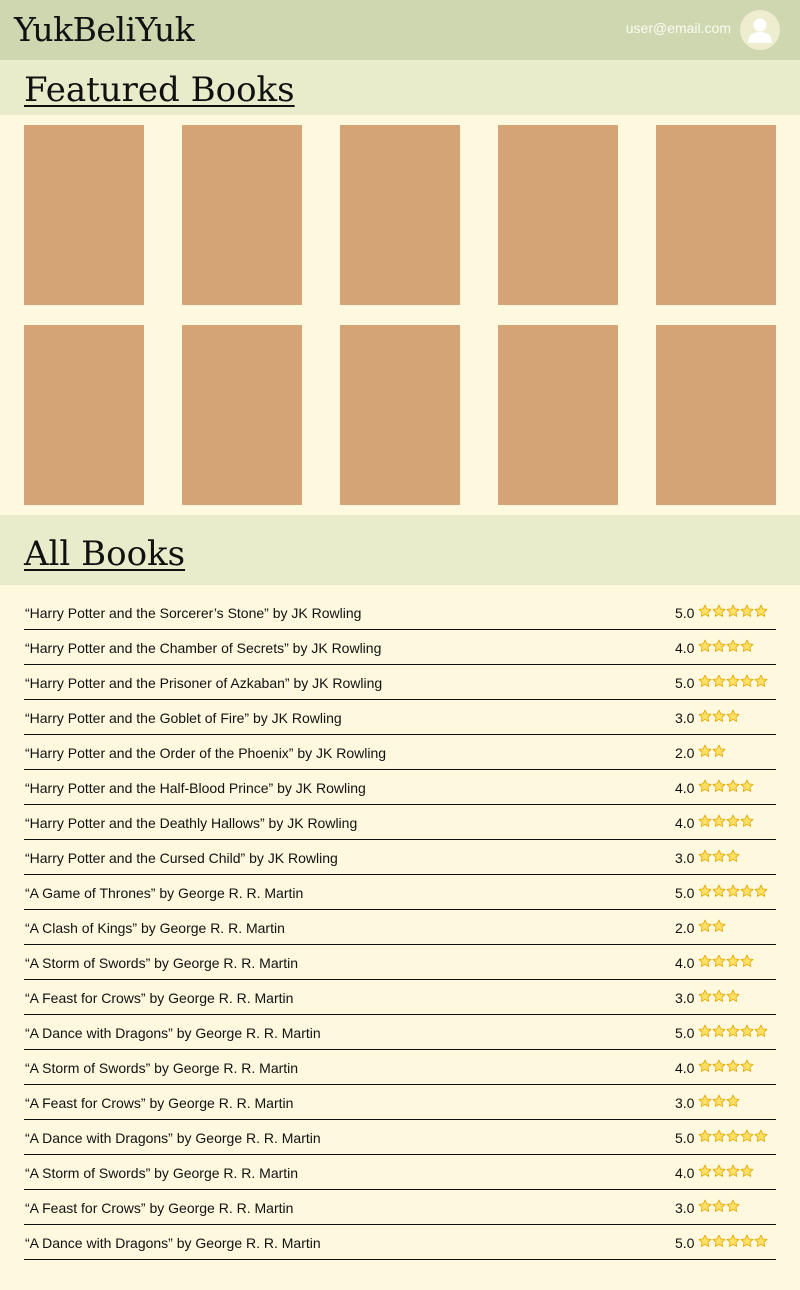 The width and height of the screenshot is (800, 1290). Describe the element at coordinates (685, 928) in the screenshot. I see `book-rating-value: 2.0` at that location.